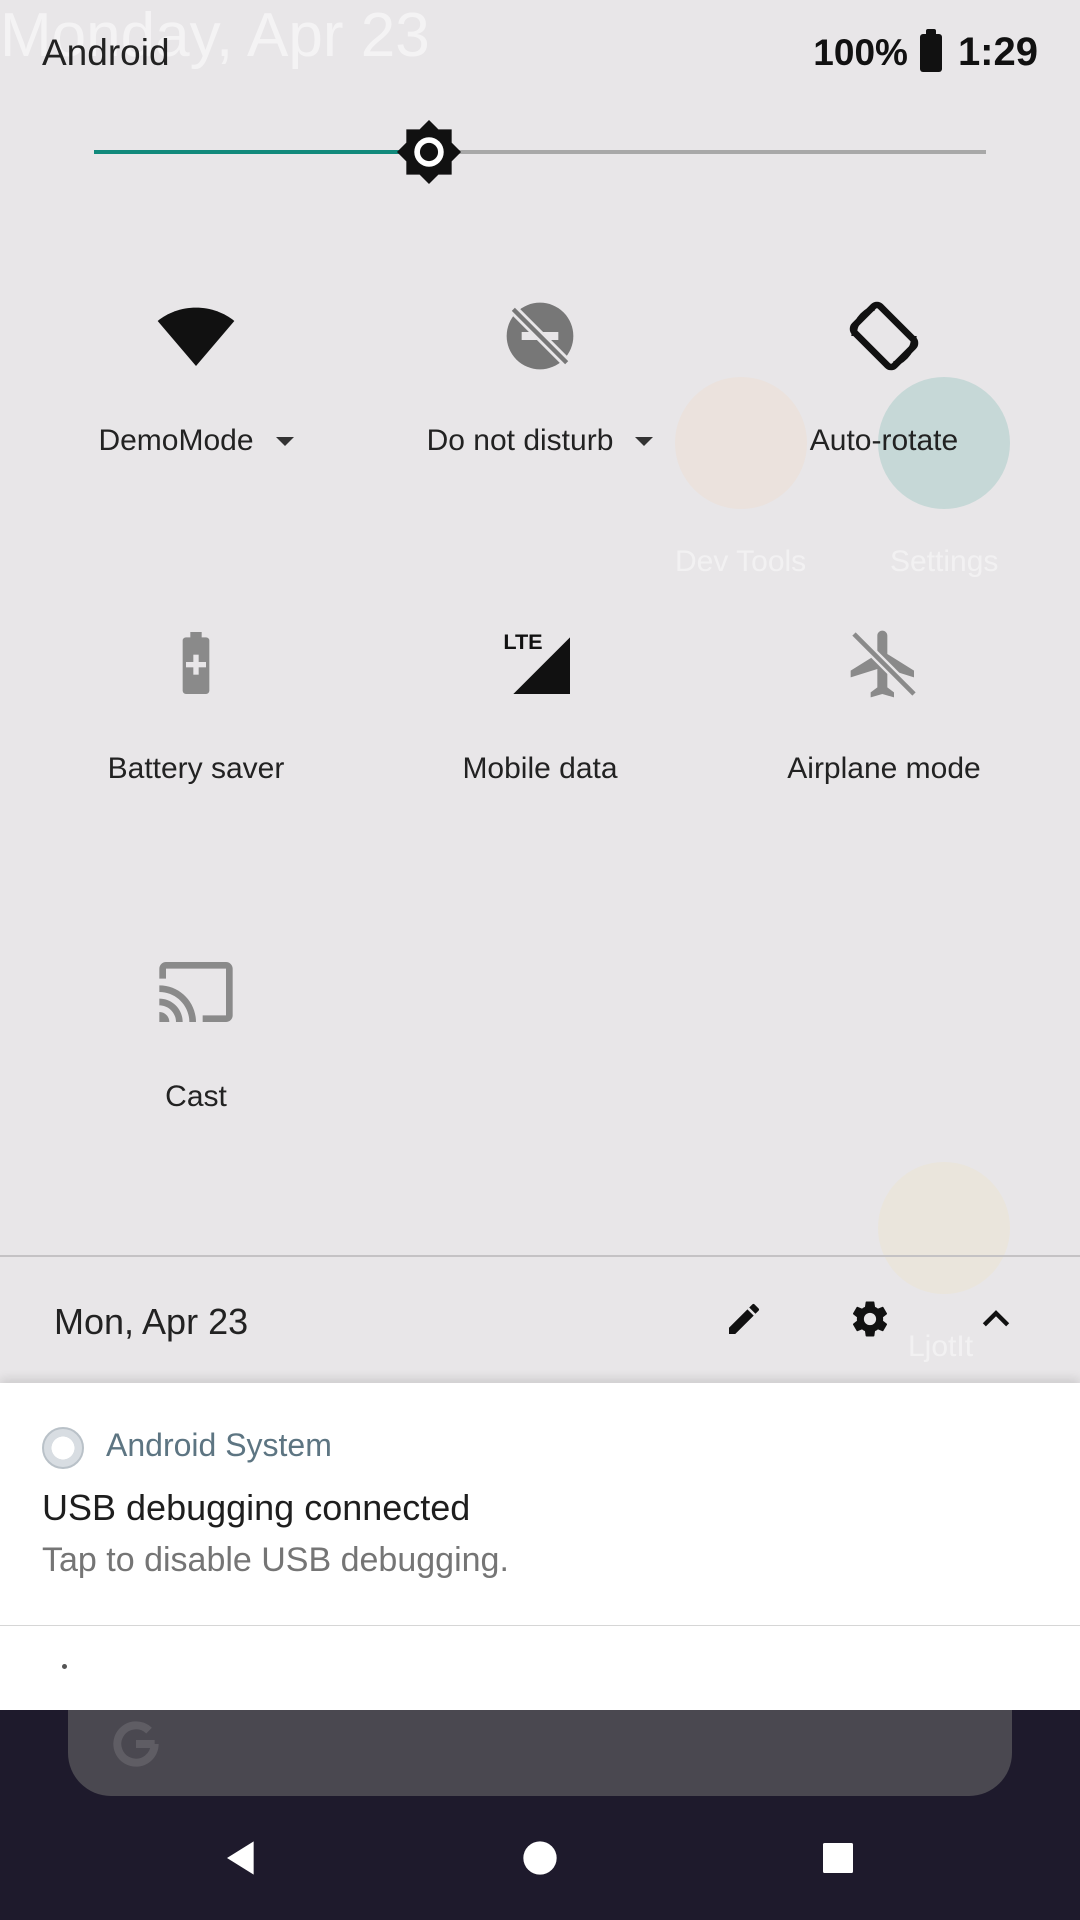 The height and width of the screenshot is (1920, 1080). Describe the element at coordinates (196, 336) in the screenshot. I see `wifi-icon` at that location.